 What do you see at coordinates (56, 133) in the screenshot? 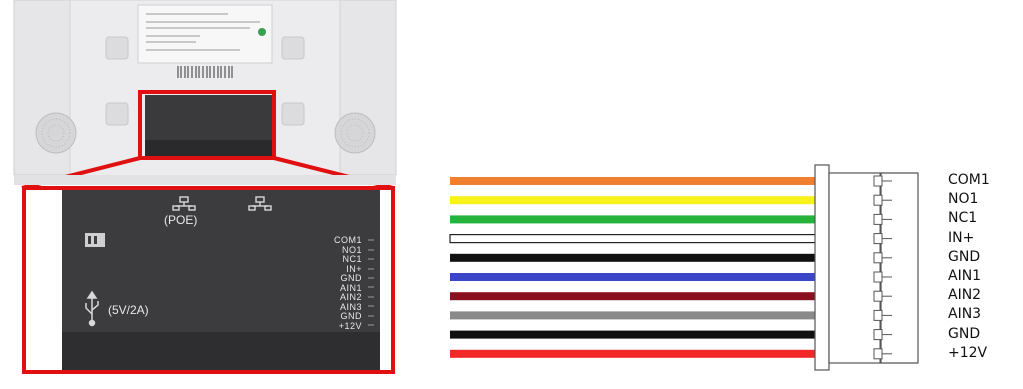
I see `speaker-grille-left` at bounding box center [56, 133].